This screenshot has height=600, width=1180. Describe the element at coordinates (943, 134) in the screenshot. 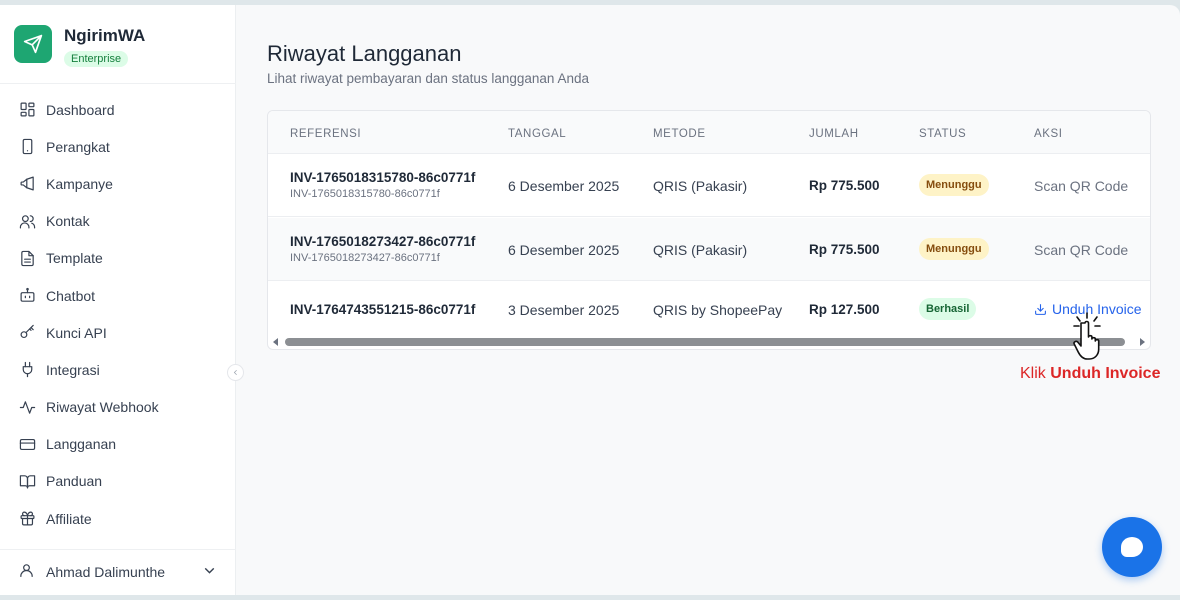

I see `column-header-status: STATUS` at that location.